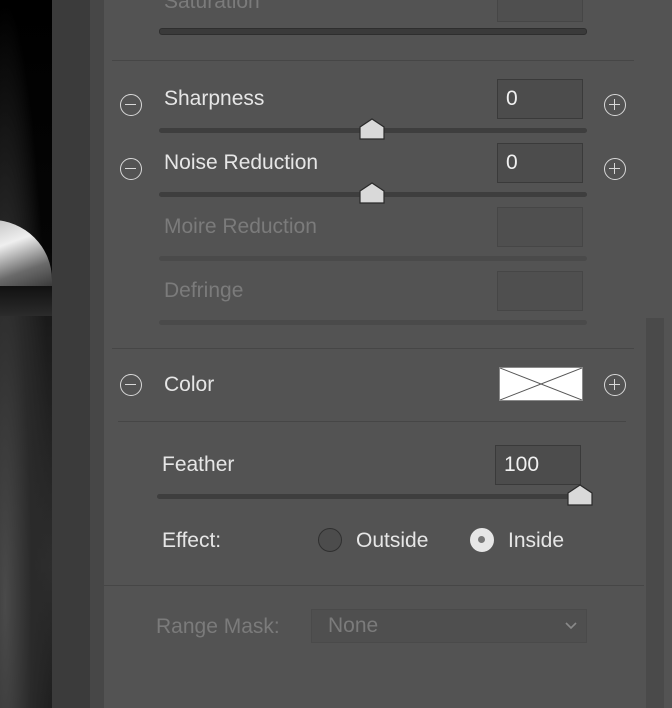 Image resolution: width=672 pixels, height=708 pixels. Describe the element at coordinates (392, 541) in the screenshot. I see `effect-outside-label: Outside` at that location.